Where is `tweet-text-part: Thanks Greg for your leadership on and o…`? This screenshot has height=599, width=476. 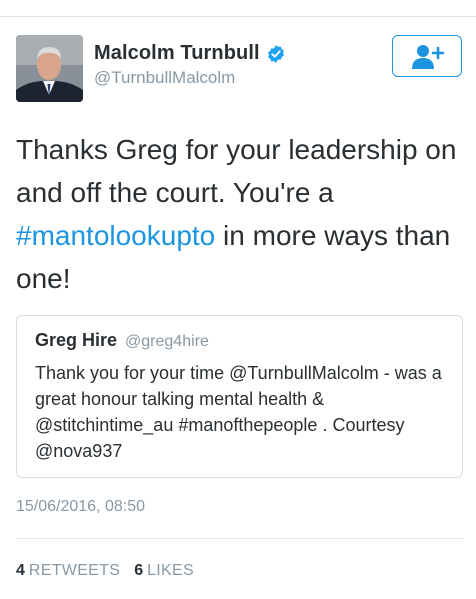
tweet-text-part: Thanks Greg for your leadership on and o… is located at coordinates (236, 171).